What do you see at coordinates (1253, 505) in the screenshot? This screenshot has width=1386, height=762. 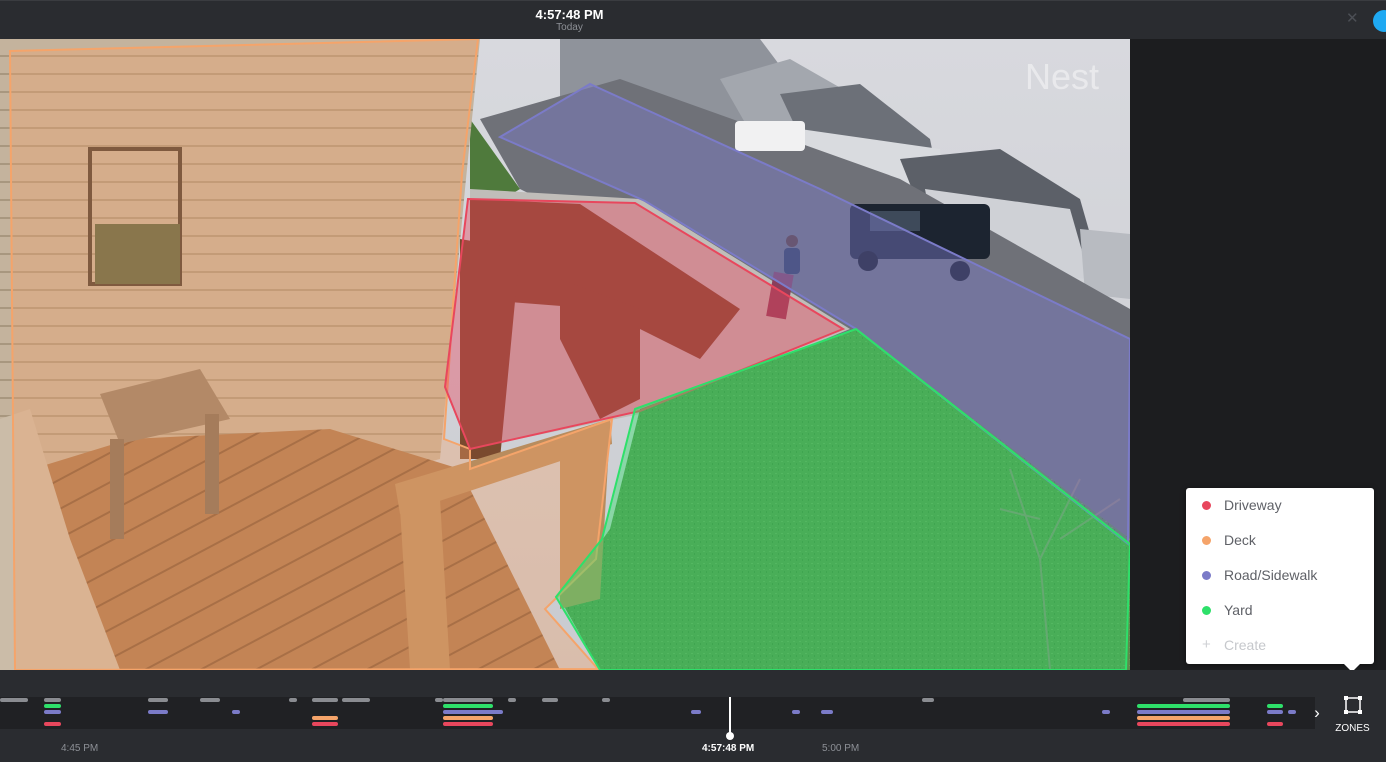 I see `zone-option-label: Driveway` at bounding box center [1253, 505].